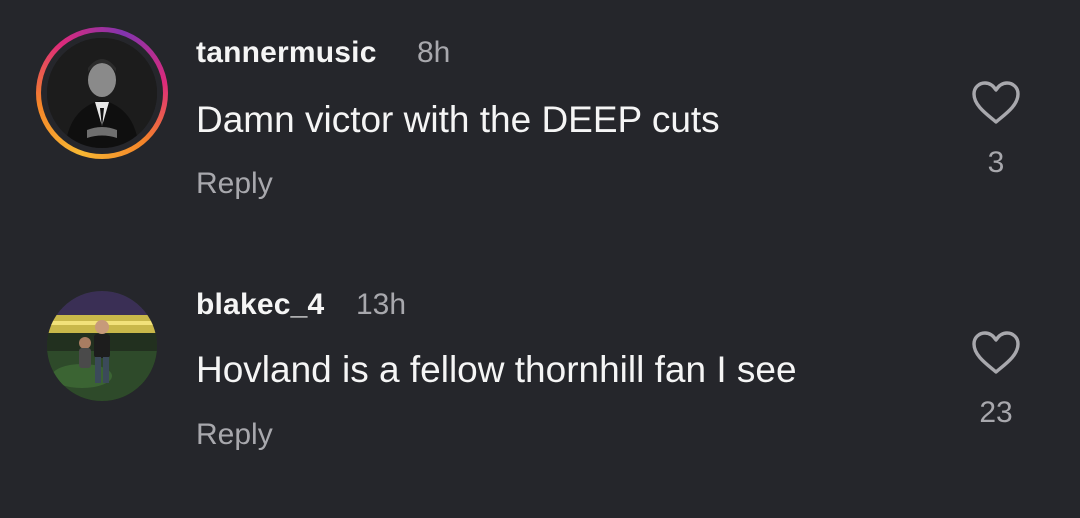  Describe the element at coordinates (286, 53) in the screenshot. I see `comment-username: tannermusic` at that location.